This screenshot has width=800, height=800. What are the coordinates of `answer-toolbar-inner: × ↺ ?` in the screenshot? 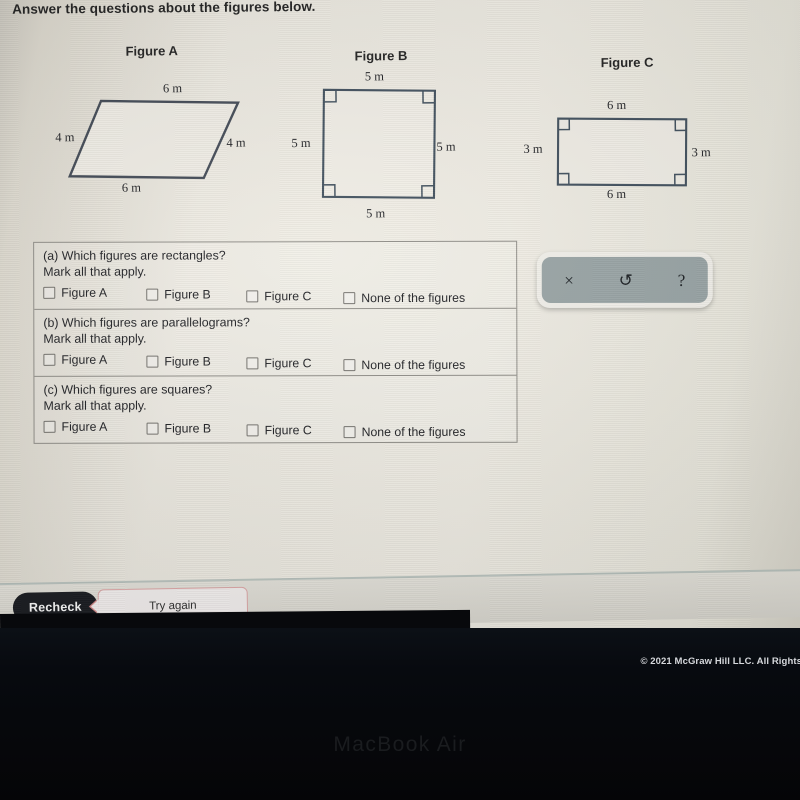 It's located at (624, 280).